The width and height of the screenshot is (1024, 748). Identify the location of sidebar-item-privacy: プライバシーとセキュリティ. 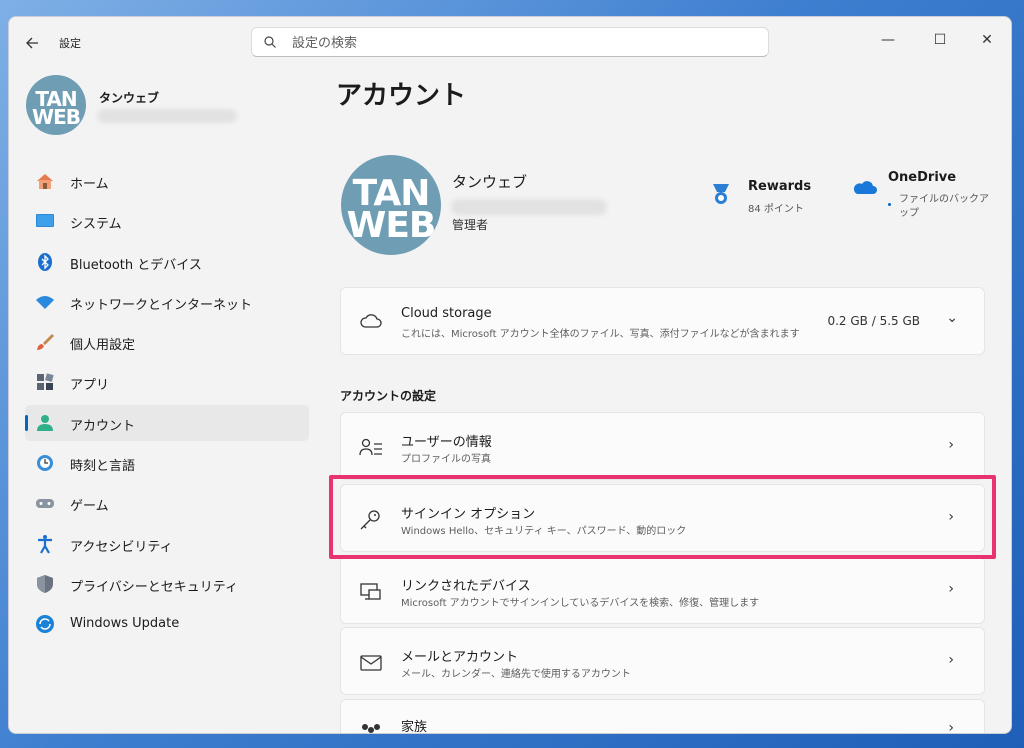
(167, 584).